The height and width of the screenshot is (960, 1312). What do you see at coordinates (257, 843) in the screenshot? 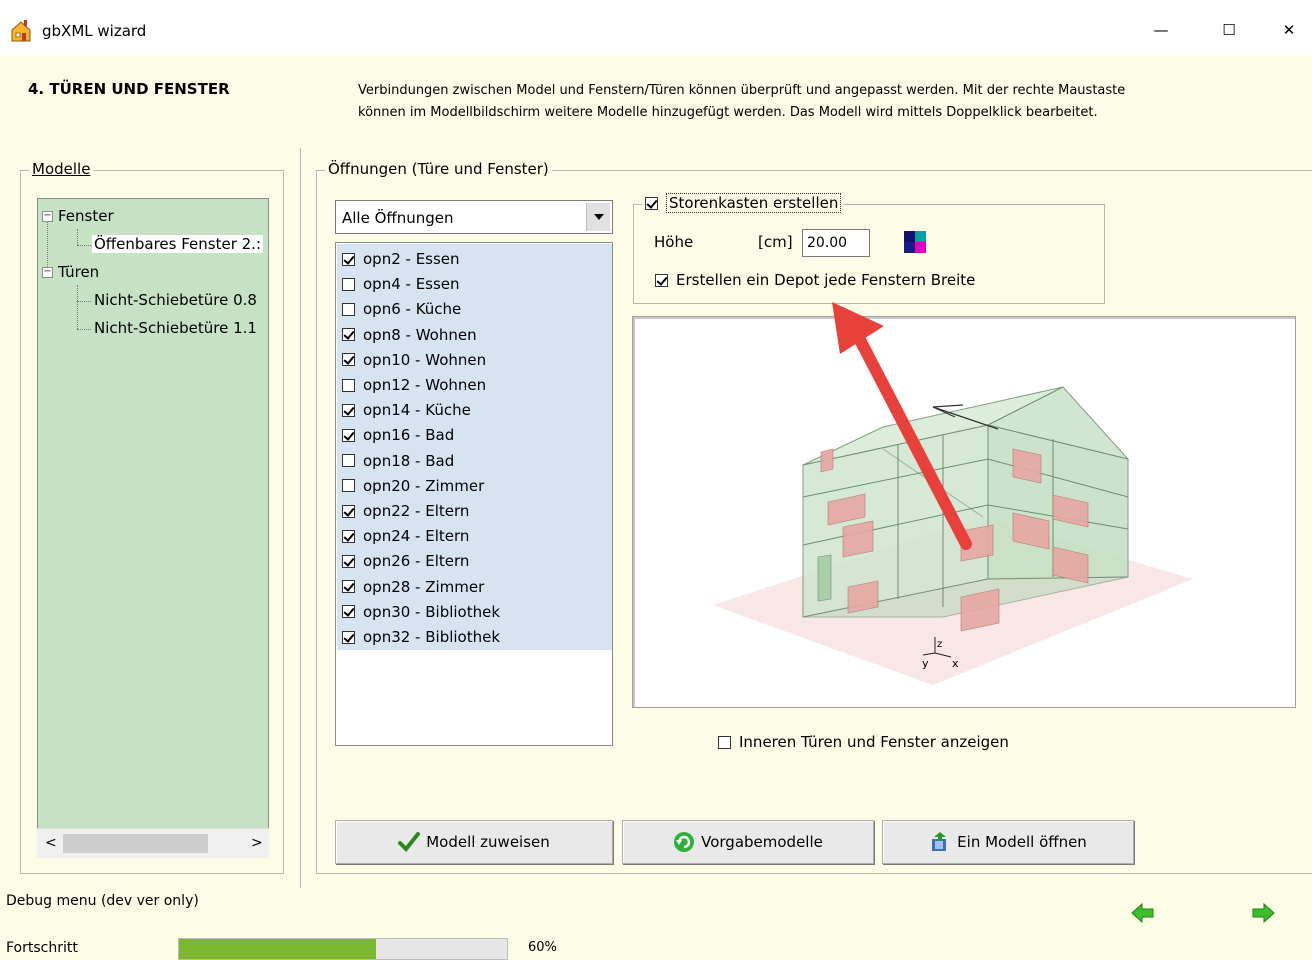
I see `scroll-right-icon: >` at bounding box center [257, 843].